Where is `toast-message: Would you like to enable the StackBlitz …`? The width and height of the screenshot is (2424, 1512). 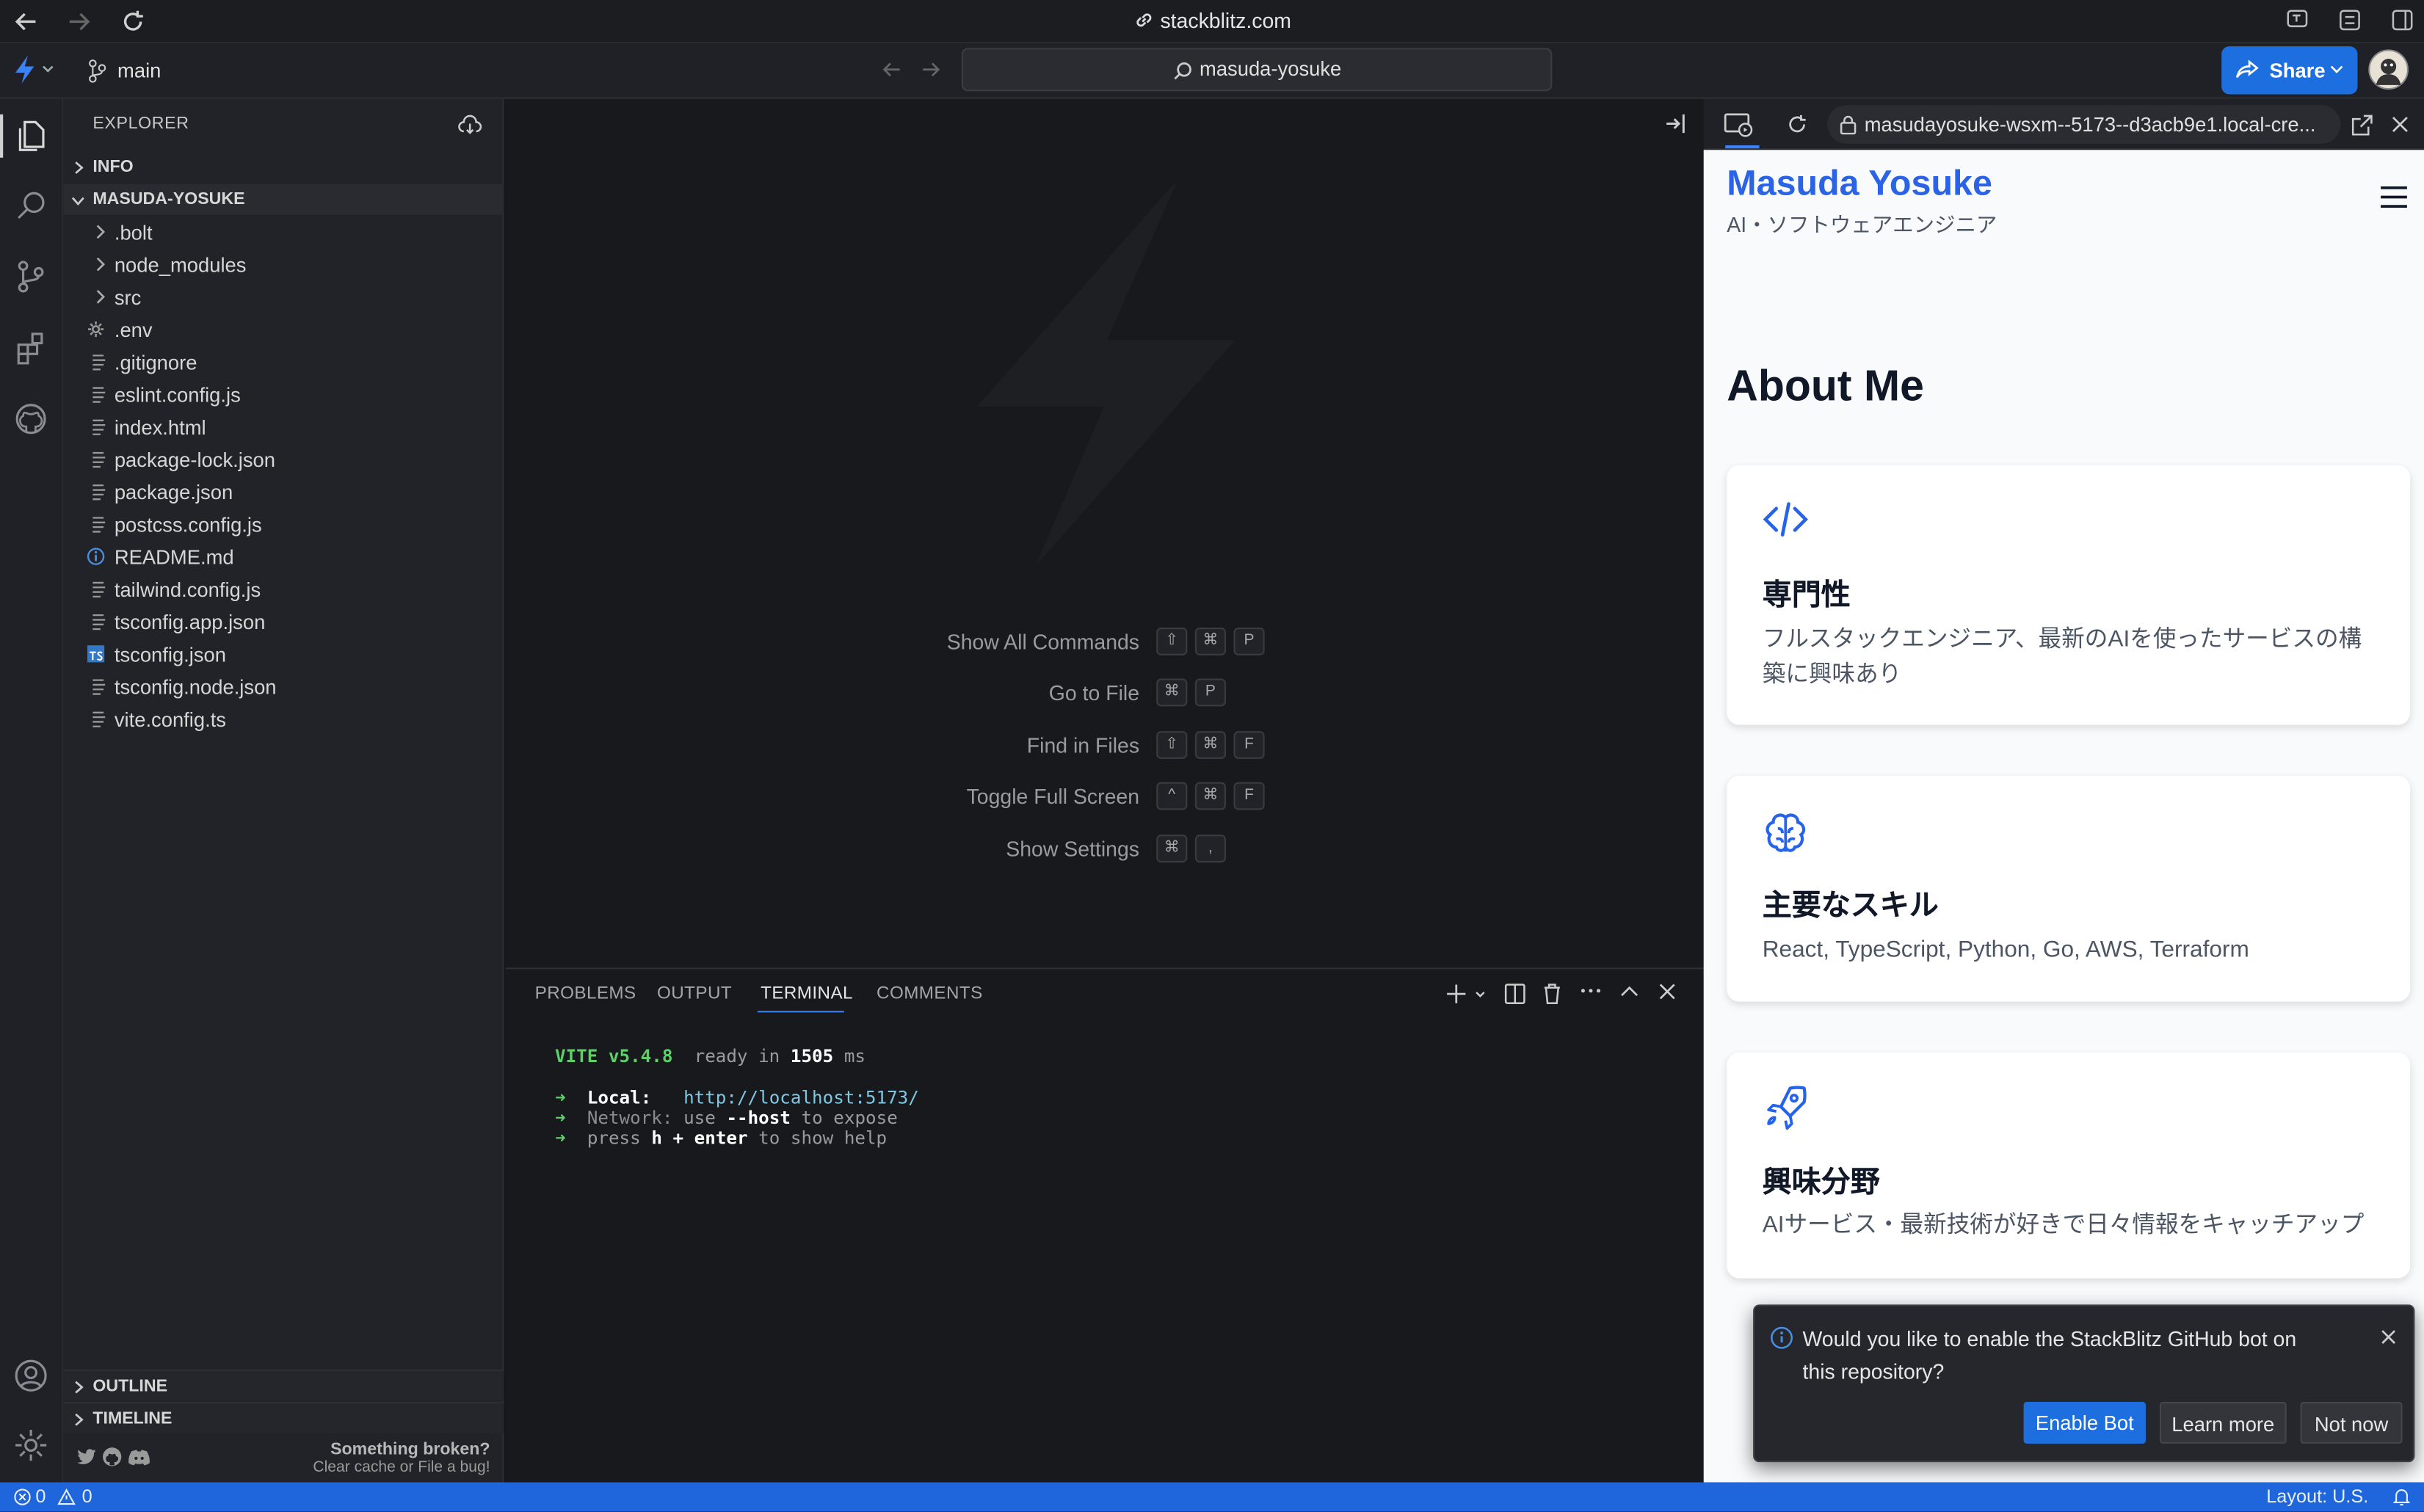 toast-message: Would you like to enable the StackBlitz … is located at coordinates (2049, 1355).